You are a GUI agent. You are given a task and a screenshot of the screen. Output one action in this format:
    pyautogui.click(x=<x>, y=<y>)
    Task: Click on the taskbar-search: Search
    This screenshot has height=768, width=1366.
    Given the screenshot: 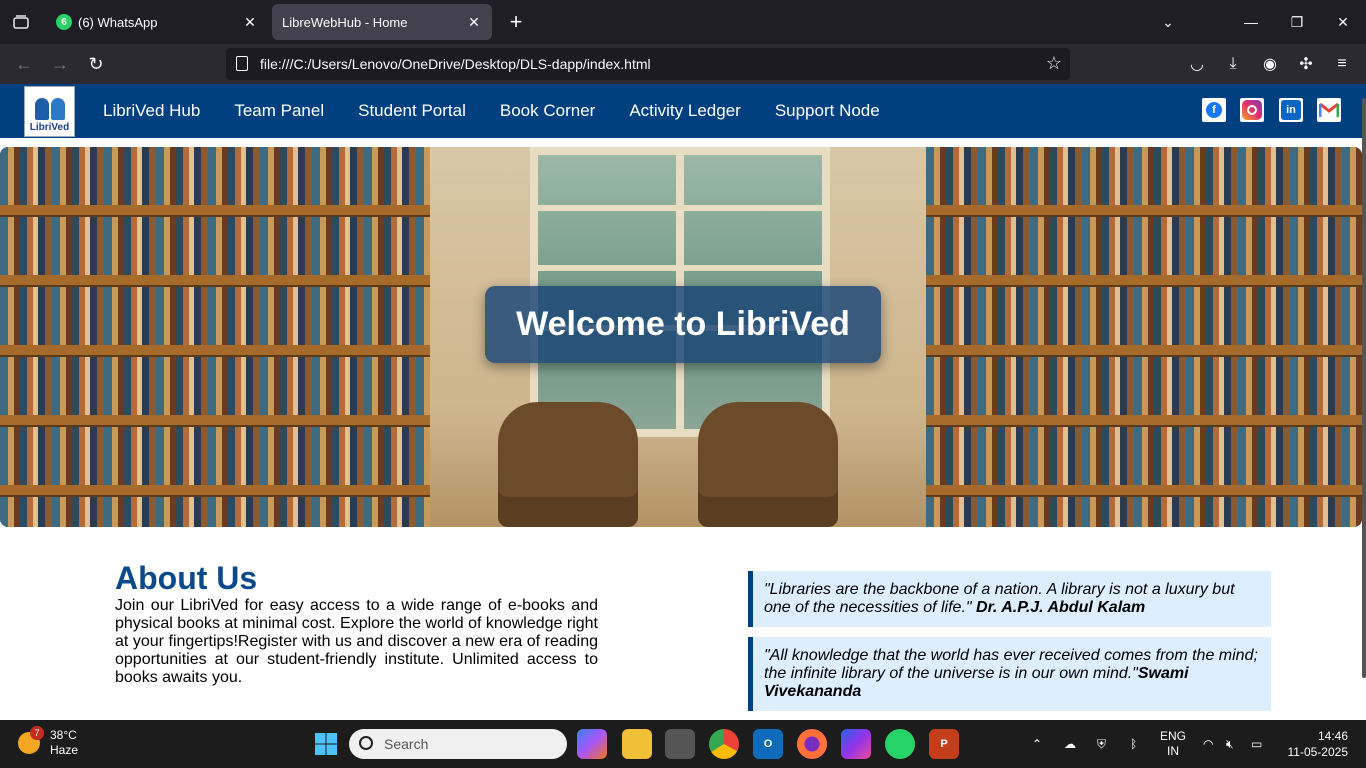 What is the action you would take?
    pyautogui.click(x=458, y=744)
    